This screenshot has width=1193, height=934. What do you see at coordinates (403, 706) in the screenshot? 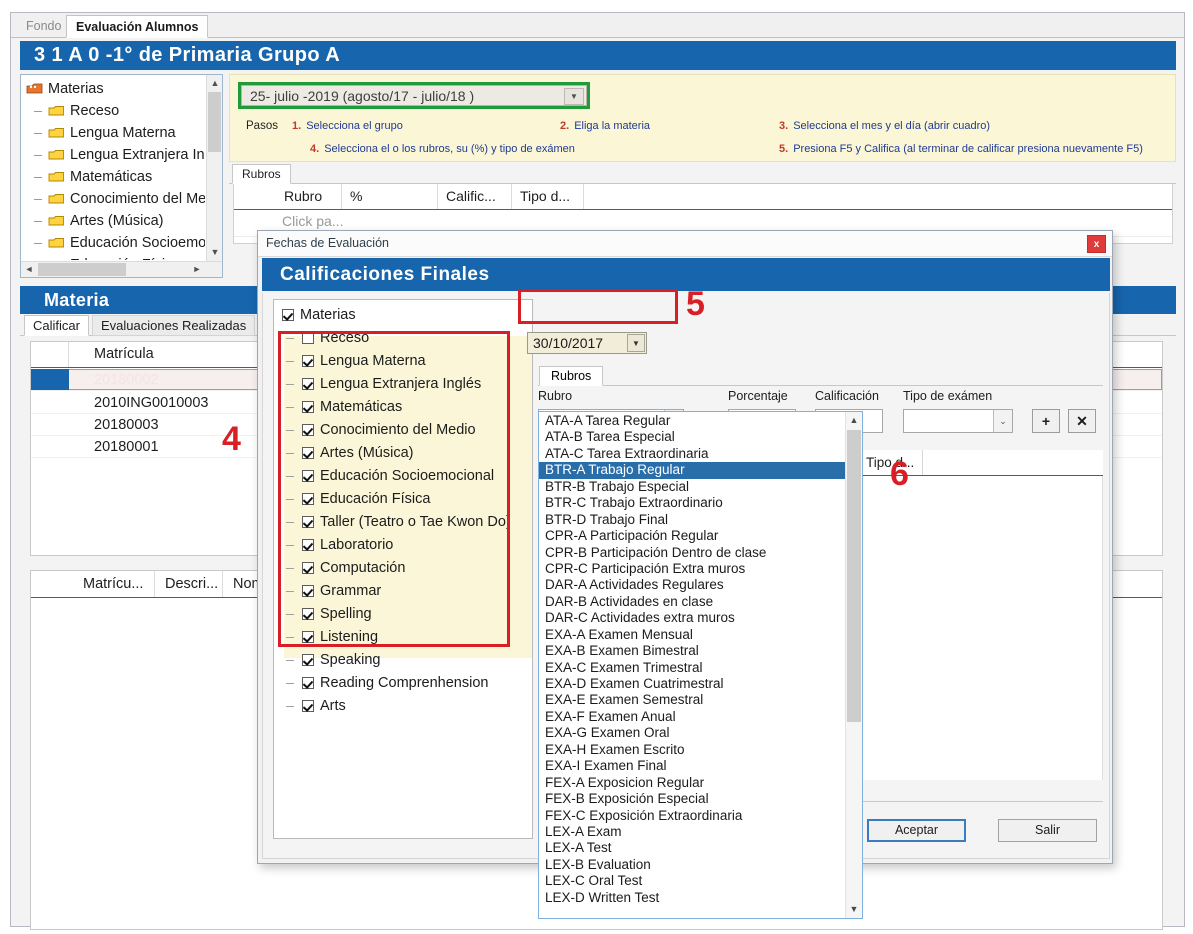
I see `checklist-item-arts: Arts` at bounding box center [403, 706].